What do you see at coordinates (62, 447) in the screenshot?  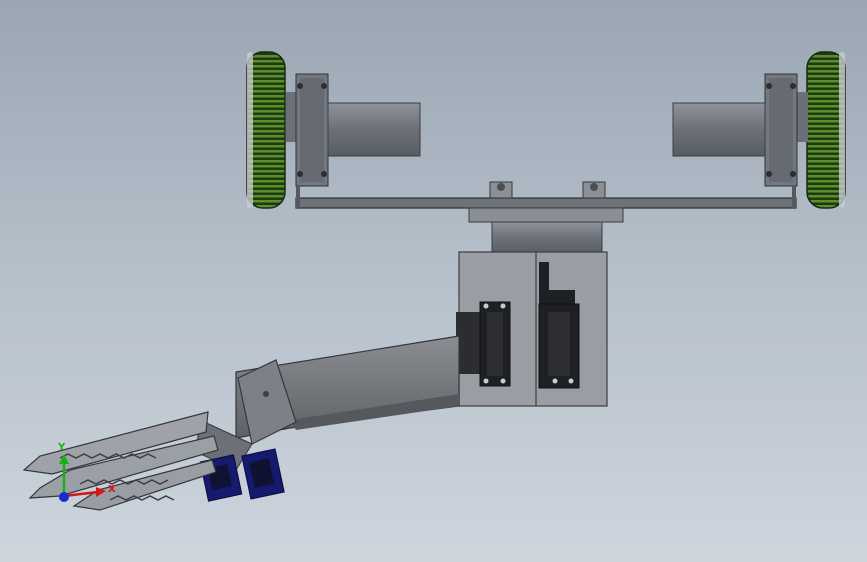 I see `triad-y-label: Y` at bounding box center [62, 447].